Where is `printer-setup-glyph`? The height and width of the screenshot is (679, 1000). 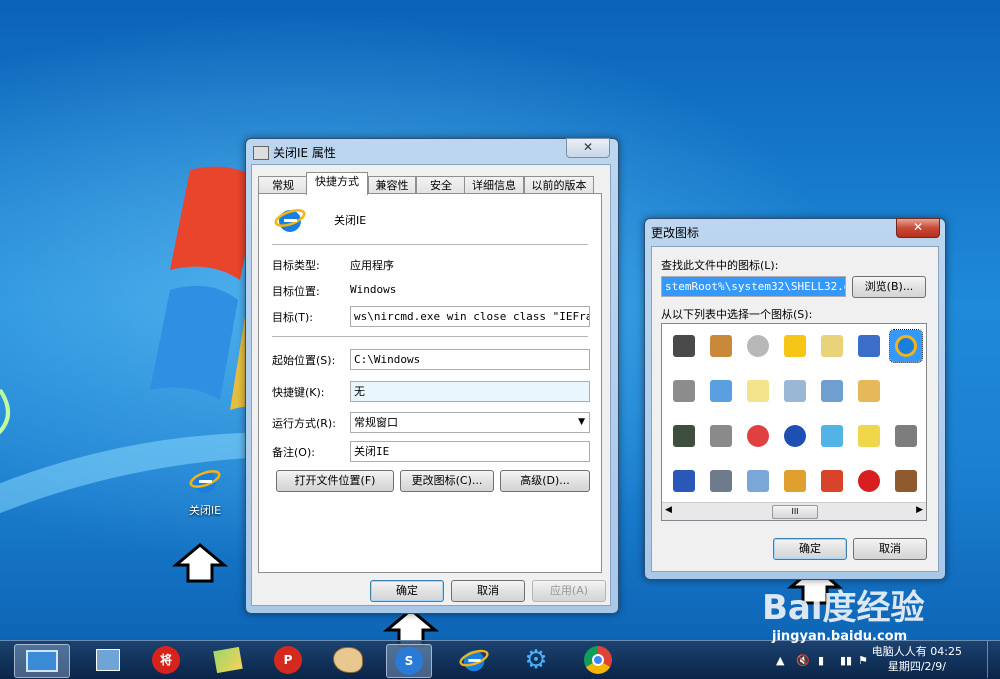 printer-setup-glyph is located at coordinates (906, 436).